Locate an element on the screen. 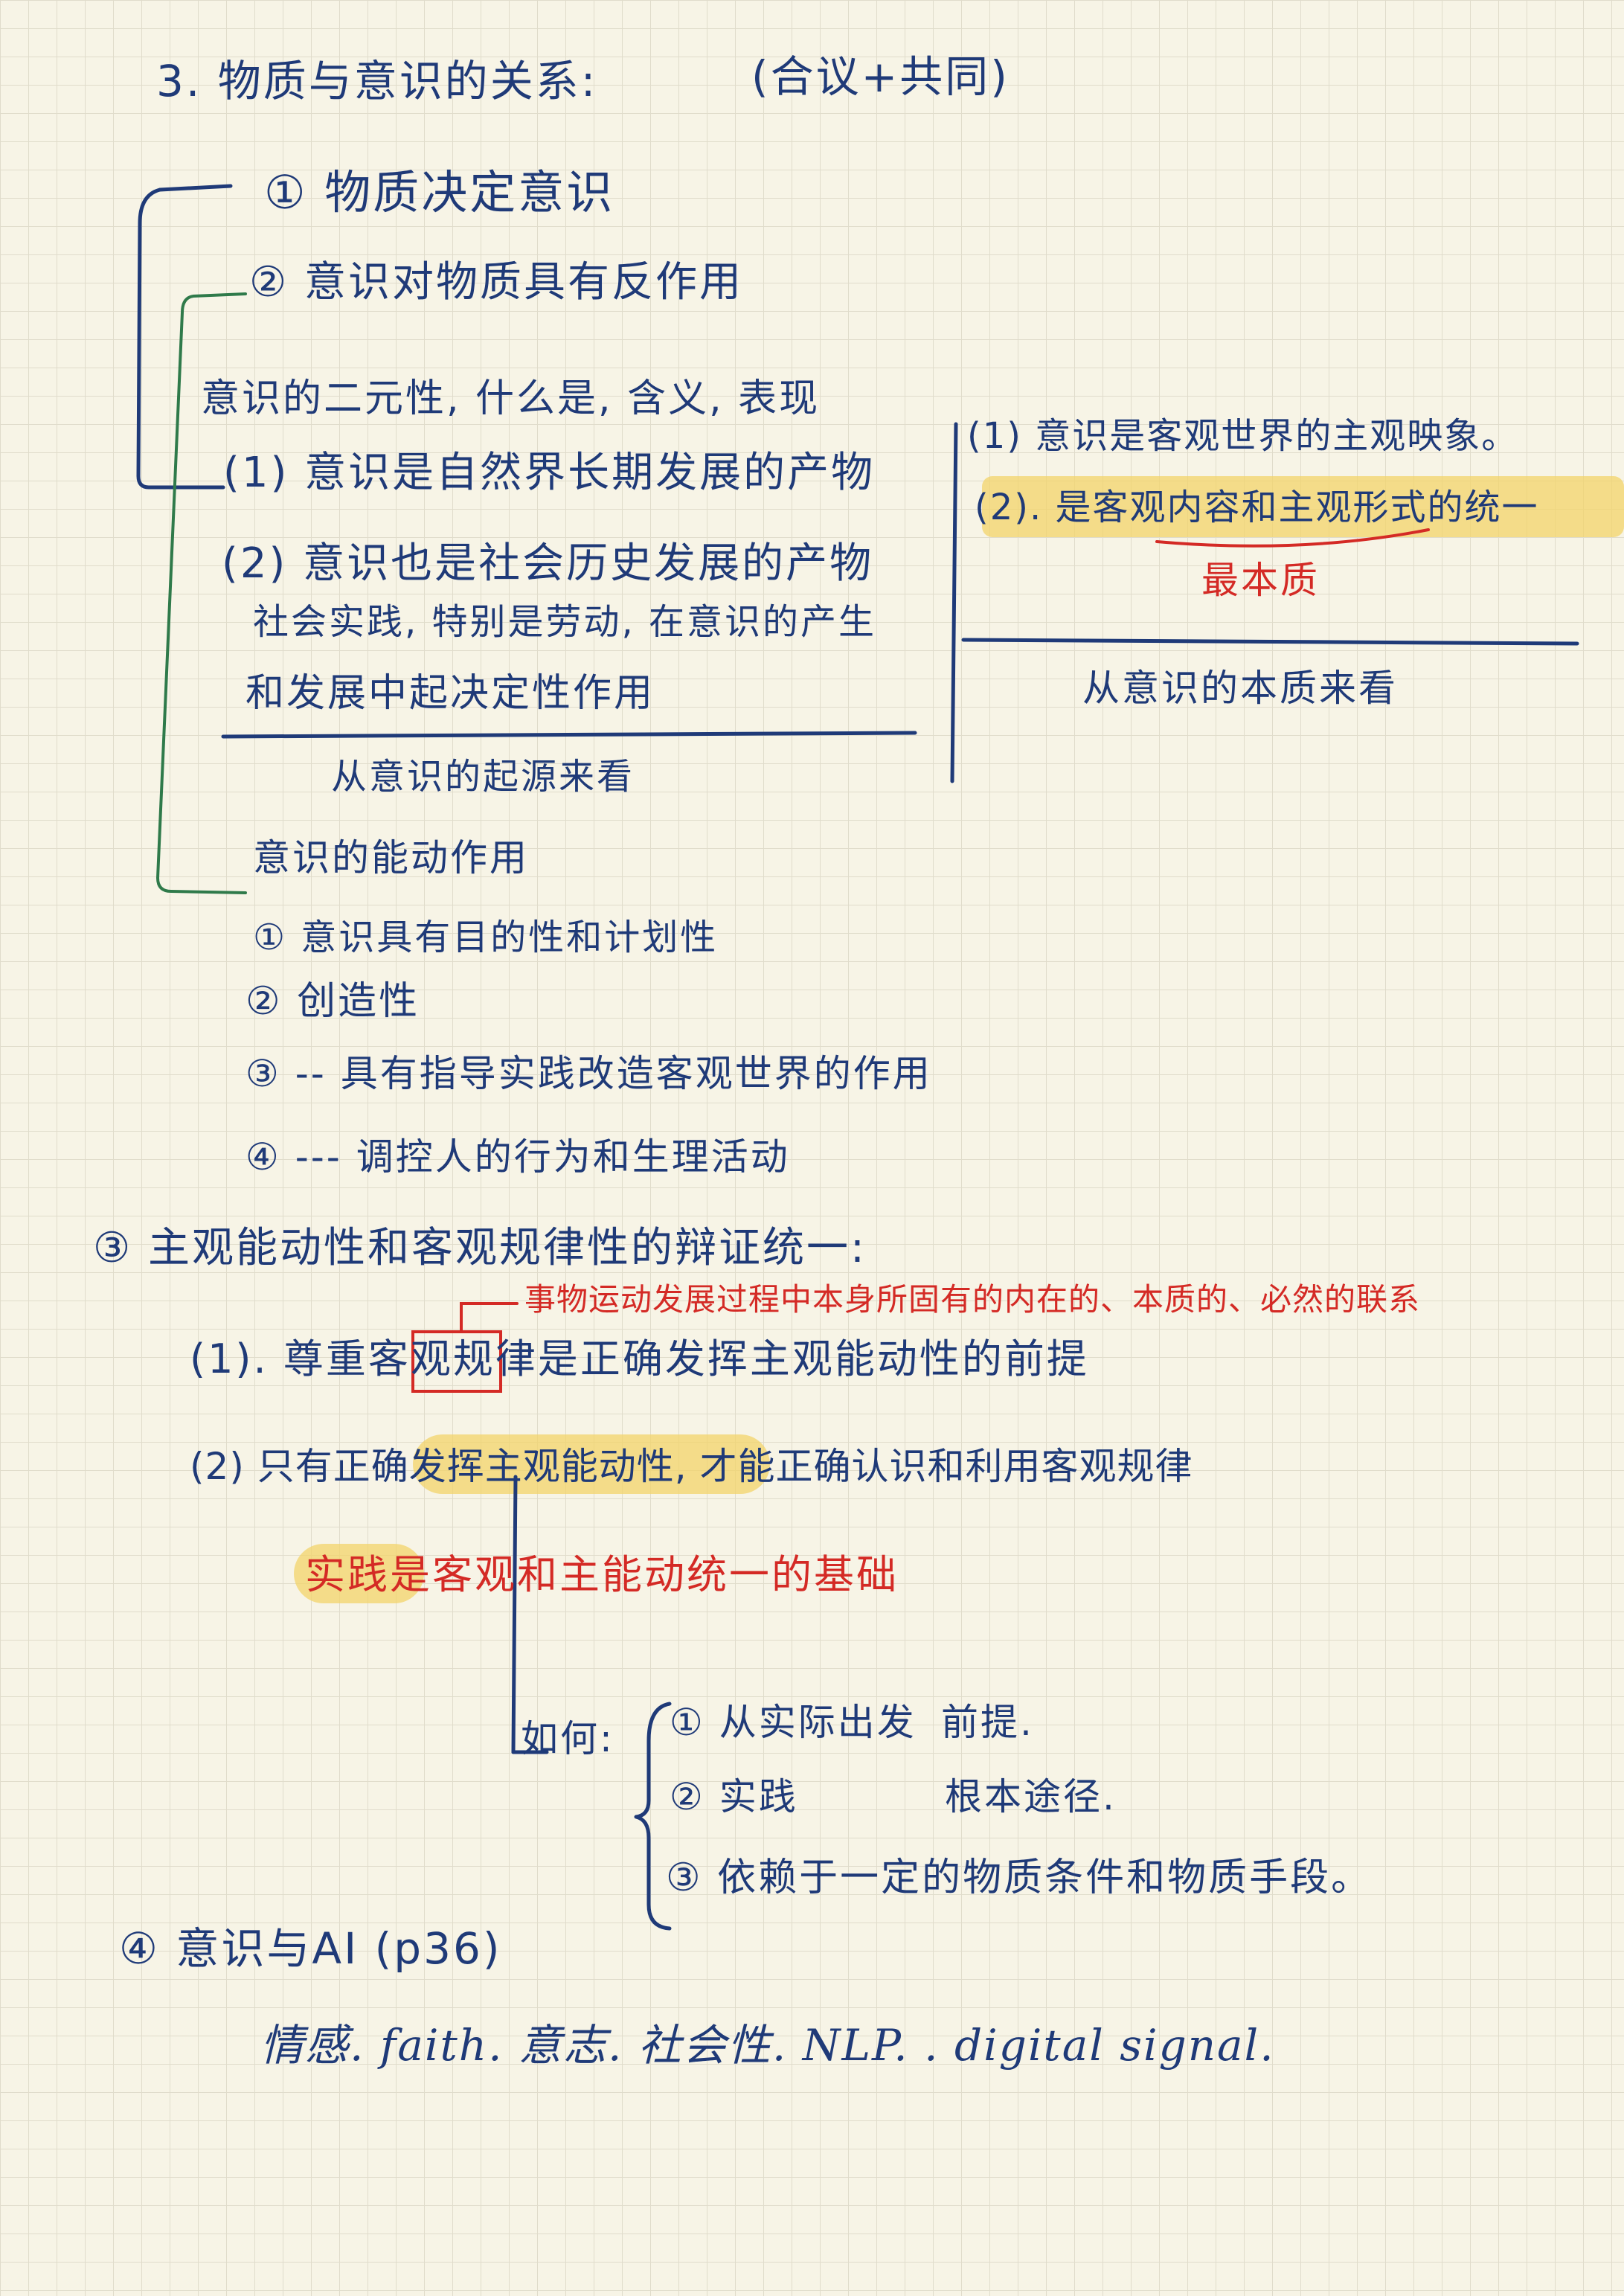 This screenshot has height=2296, width=1624. essence-item-1: (1) 意识是客观世界的主观映象。 is located at coordinates (1243, 436).